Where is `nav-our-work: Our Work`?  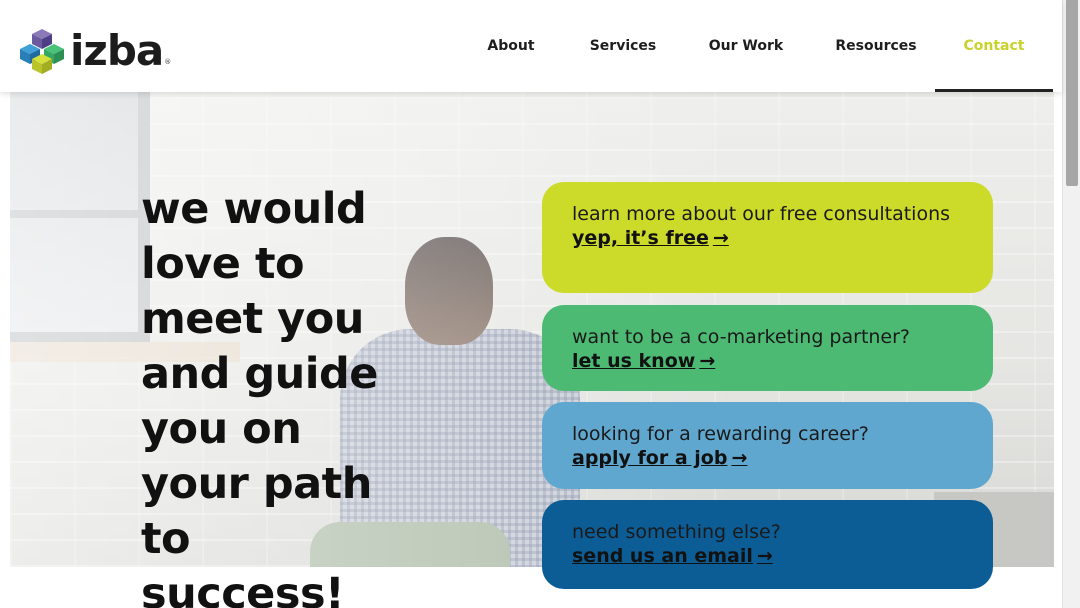 nav-our-work: Our Work is located at coordinates (746, 46).